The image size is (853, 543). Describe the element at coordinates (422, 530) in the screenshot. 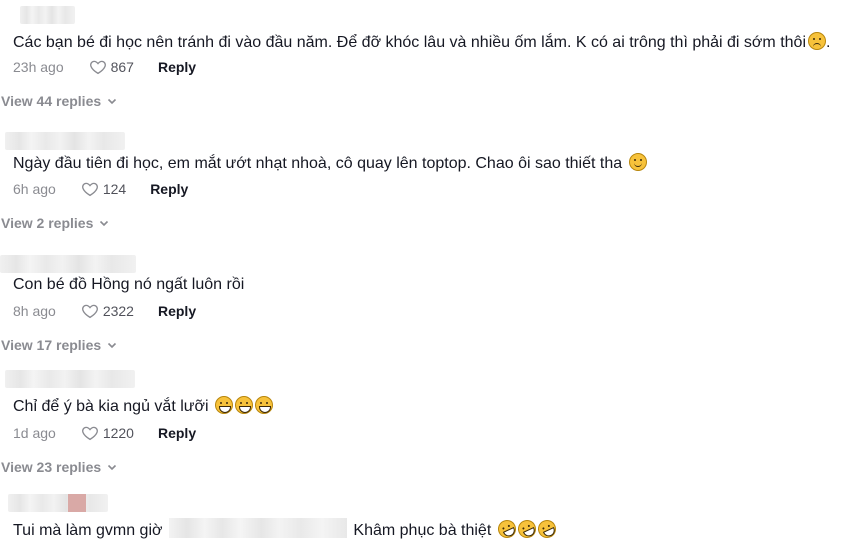

I see `comment-text-tail: Khâm phục bà thiệt` at that location.